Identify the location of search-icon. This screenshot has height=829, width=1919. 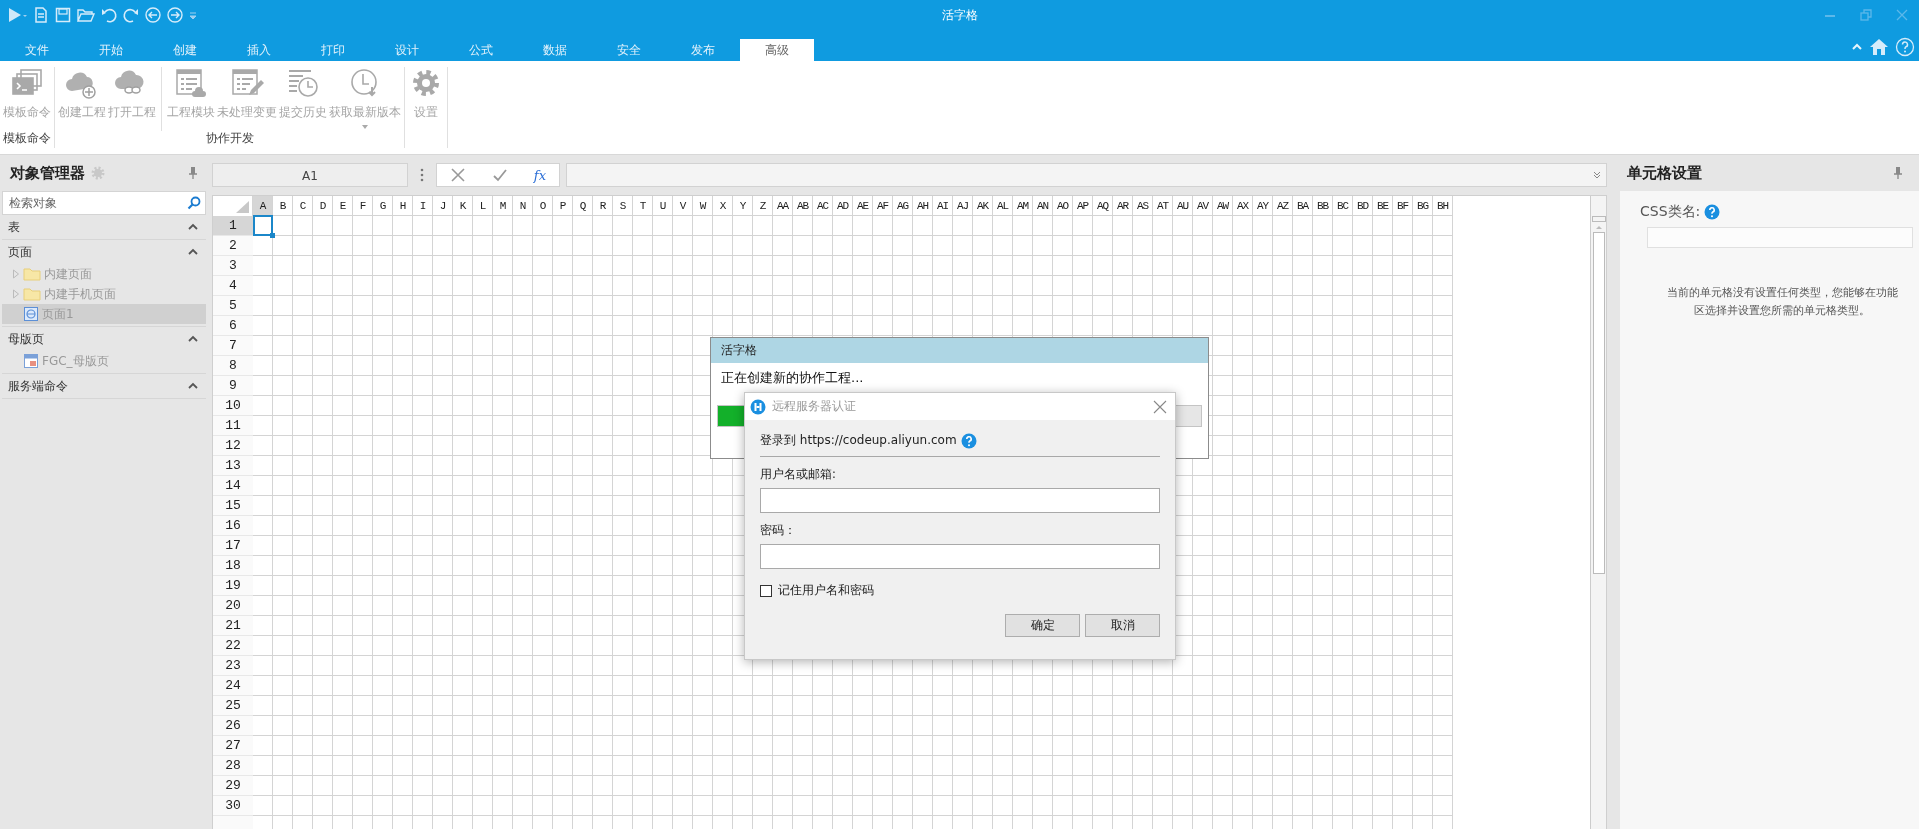
(194, 203).